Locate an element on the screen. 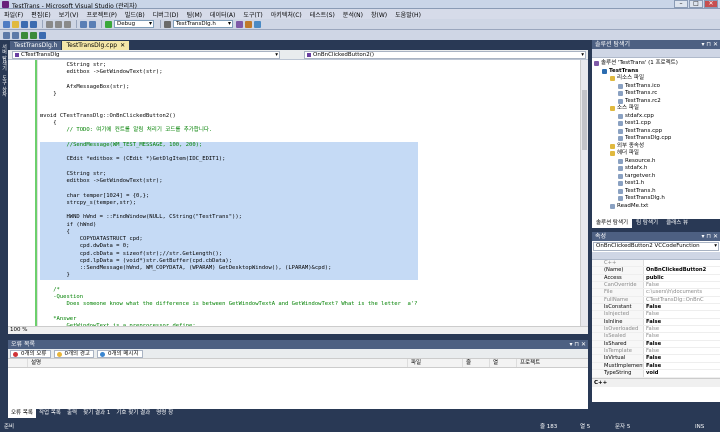 Image resolution: width=720 pixels, height=432 pixels. menu-item: 창(W) is located at coordinates (379, 14).